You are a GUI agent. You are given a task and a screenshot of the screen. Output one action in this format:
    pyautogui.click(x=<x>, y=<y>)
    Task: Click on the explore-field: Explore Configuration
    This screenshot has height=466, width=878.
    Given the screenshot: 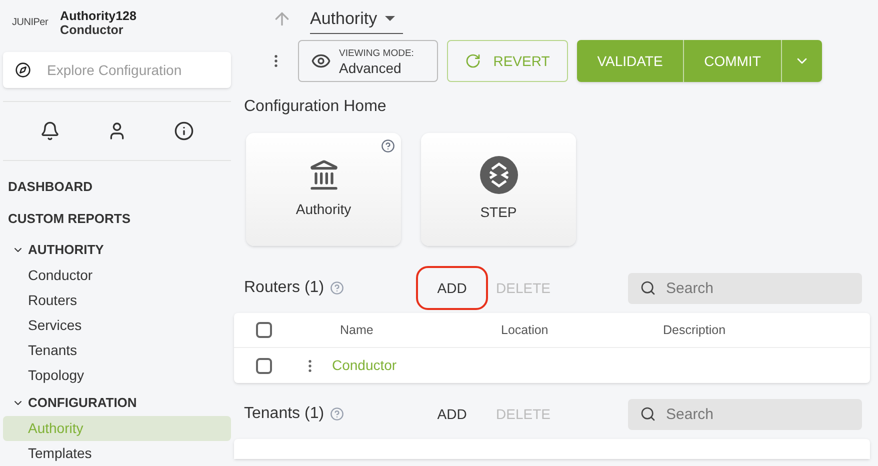 What is the action you would take?
    pyautogui.click(x=117, y=70)
    